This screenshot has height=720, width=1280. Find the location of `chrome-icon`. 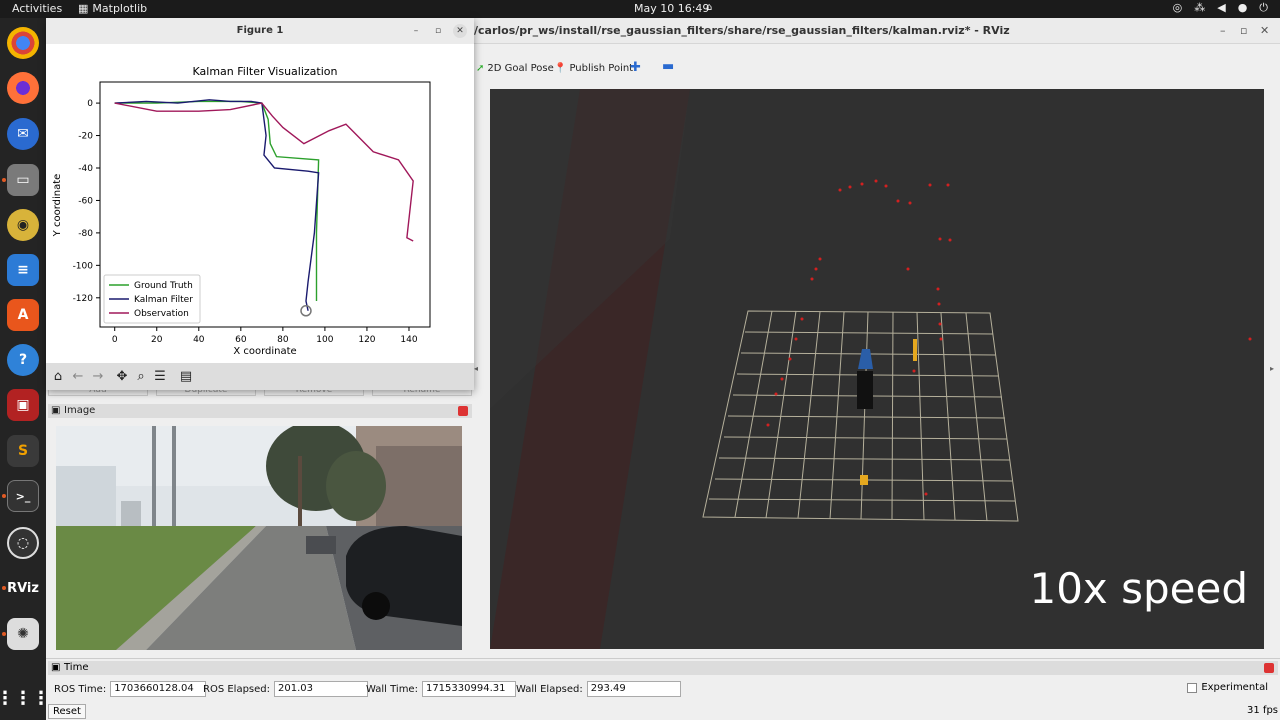

chrome-icon is located at coordinates (23, 43).